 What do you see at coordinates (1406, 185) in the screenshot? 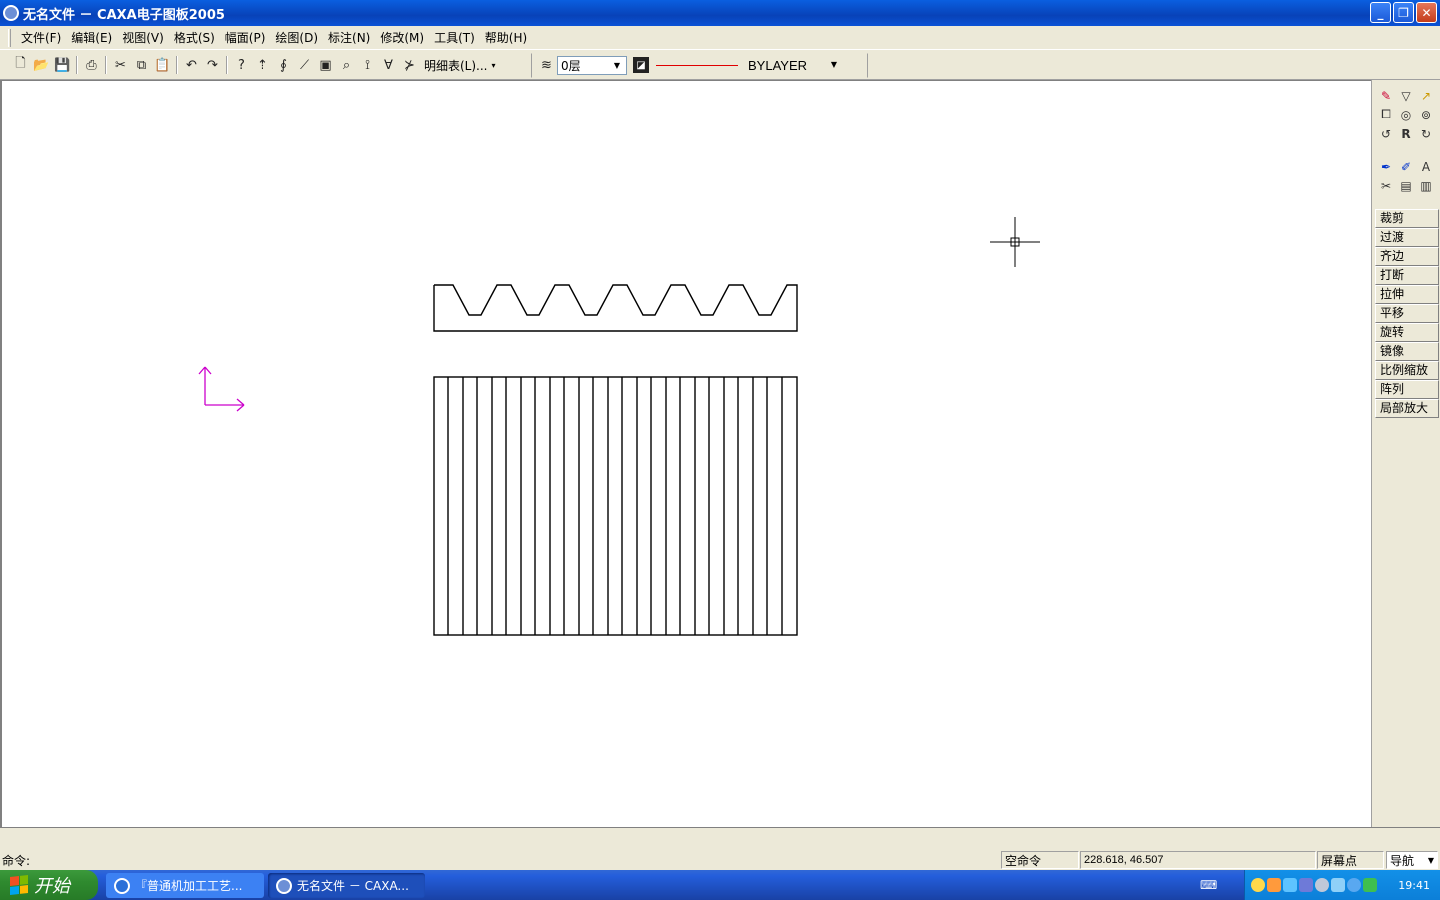
I see `block-icon: ▤` at bounding box center [1406, 185].